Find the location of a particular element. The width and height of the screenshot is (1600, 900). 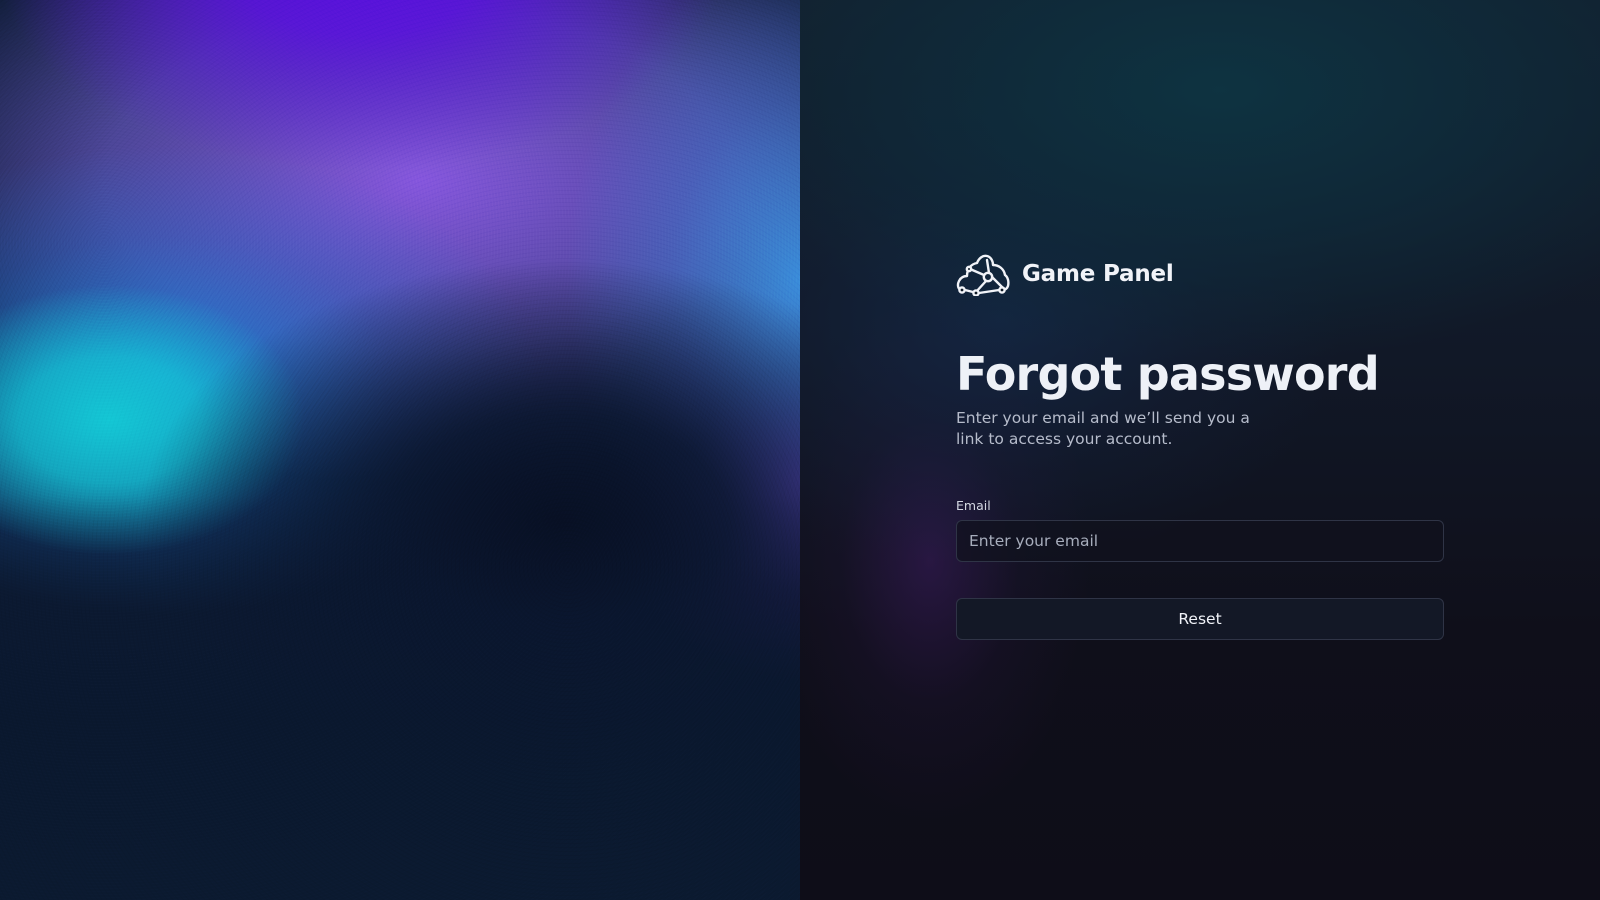

page-title: Forgot password is located at coordinates (1168, 374).